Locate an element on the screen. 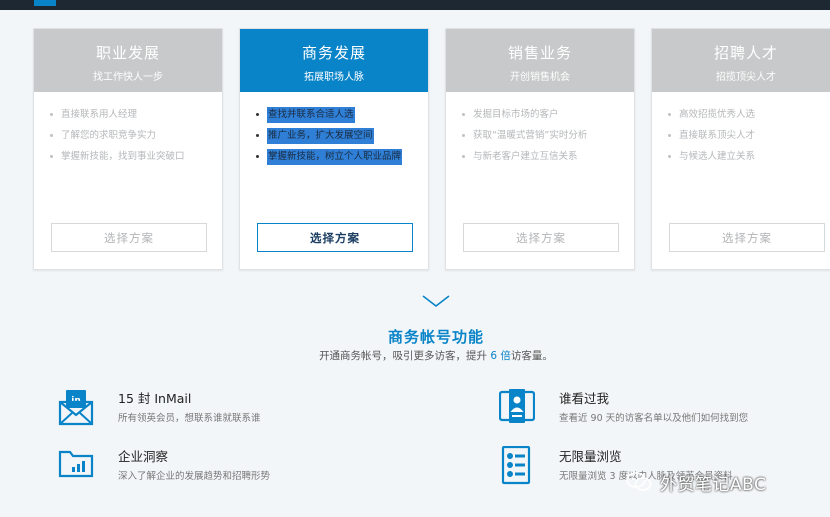 This screenshot has height=517, width=830. plan-subtitle: 开创销售机会 is located at coordinates (540, 77).